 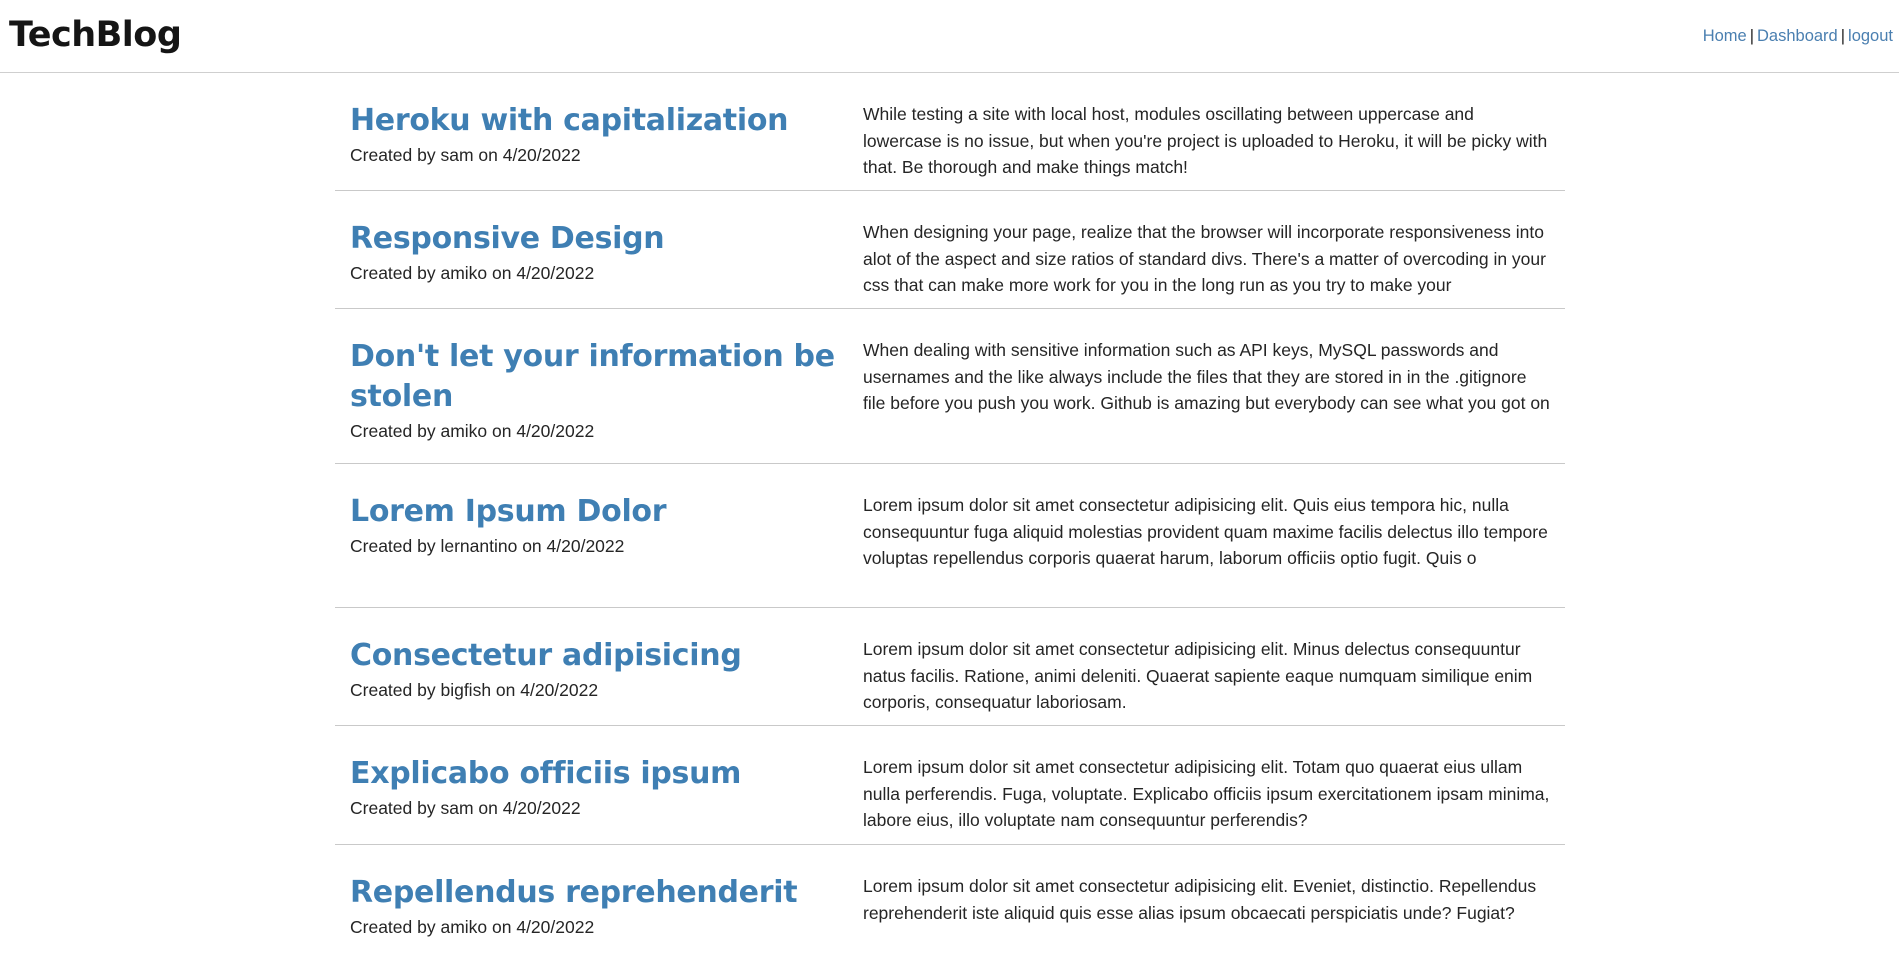 What do you see at coordinates (474, 690) in the screenshot?
I see `post-meta: Created by bigfish on 4/20/2022` at bounding box center [474, 690].